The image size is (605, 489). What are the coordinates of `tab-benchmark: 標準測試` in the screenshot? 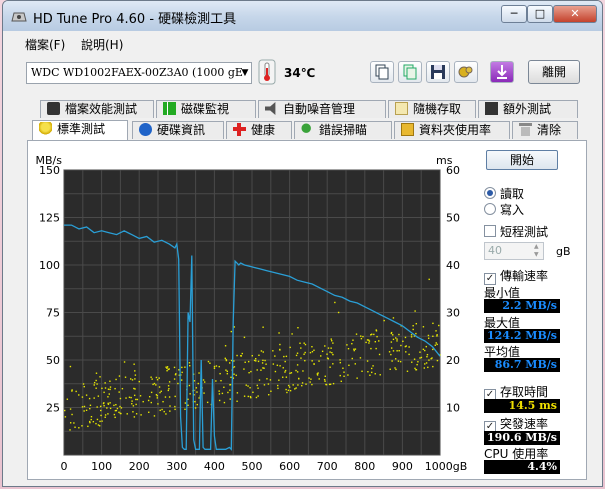 It's located at (80, 130).